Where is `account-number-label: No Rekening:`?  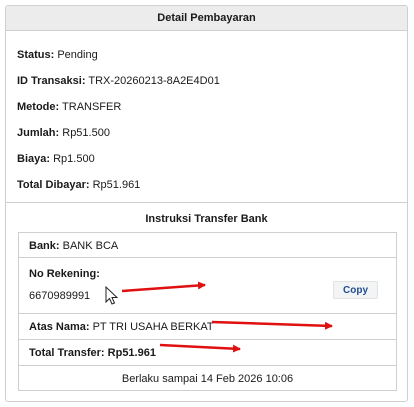
account-number-label: No Rekening: is located at coordinates (64, 274).